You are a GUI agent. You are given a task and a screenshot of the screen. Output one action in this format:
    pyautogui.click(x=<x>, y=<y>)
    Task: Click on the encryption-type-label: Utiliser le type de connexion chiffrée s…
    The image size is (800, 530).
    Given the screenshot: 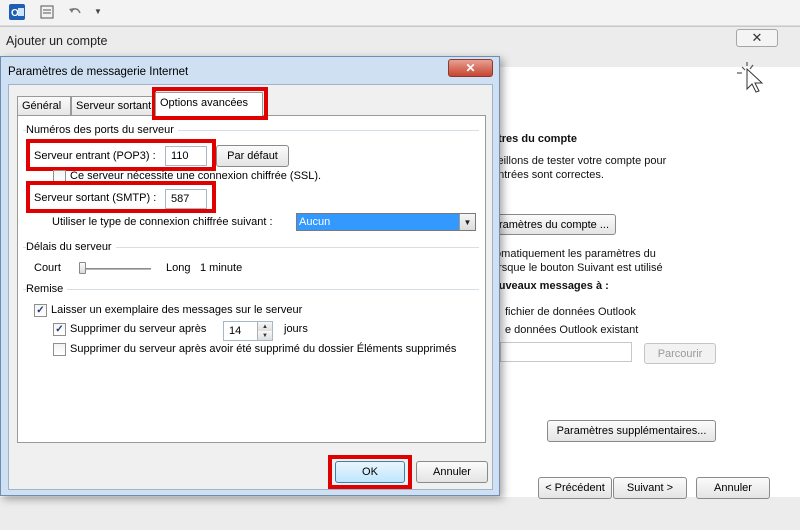 What is the action you would take?
    pyautogui.click(x=162, y=222)
    